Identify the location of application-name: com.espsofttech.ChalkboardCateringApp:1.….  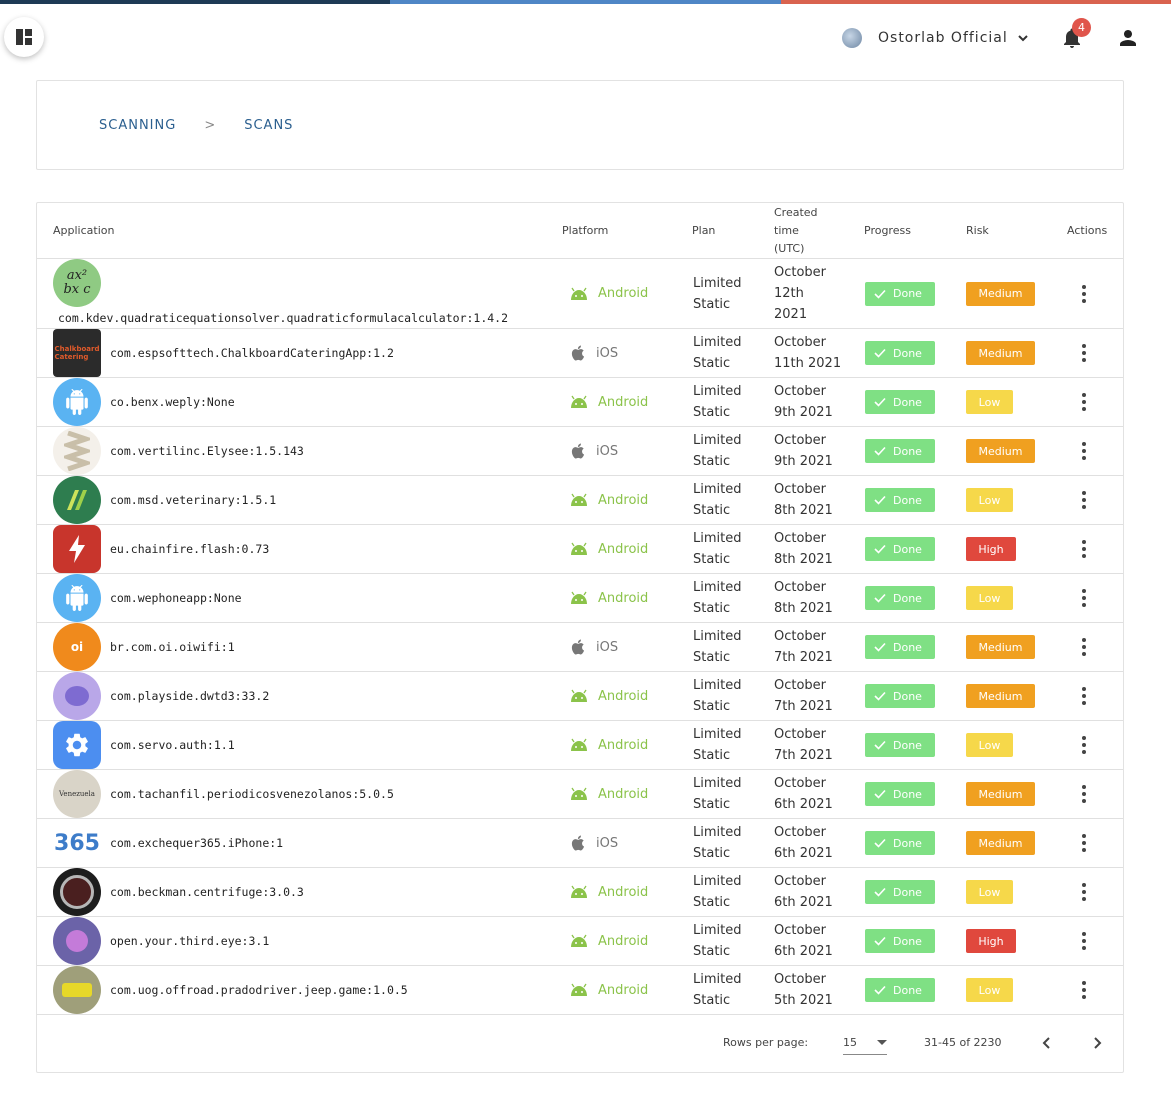
(252, 353).